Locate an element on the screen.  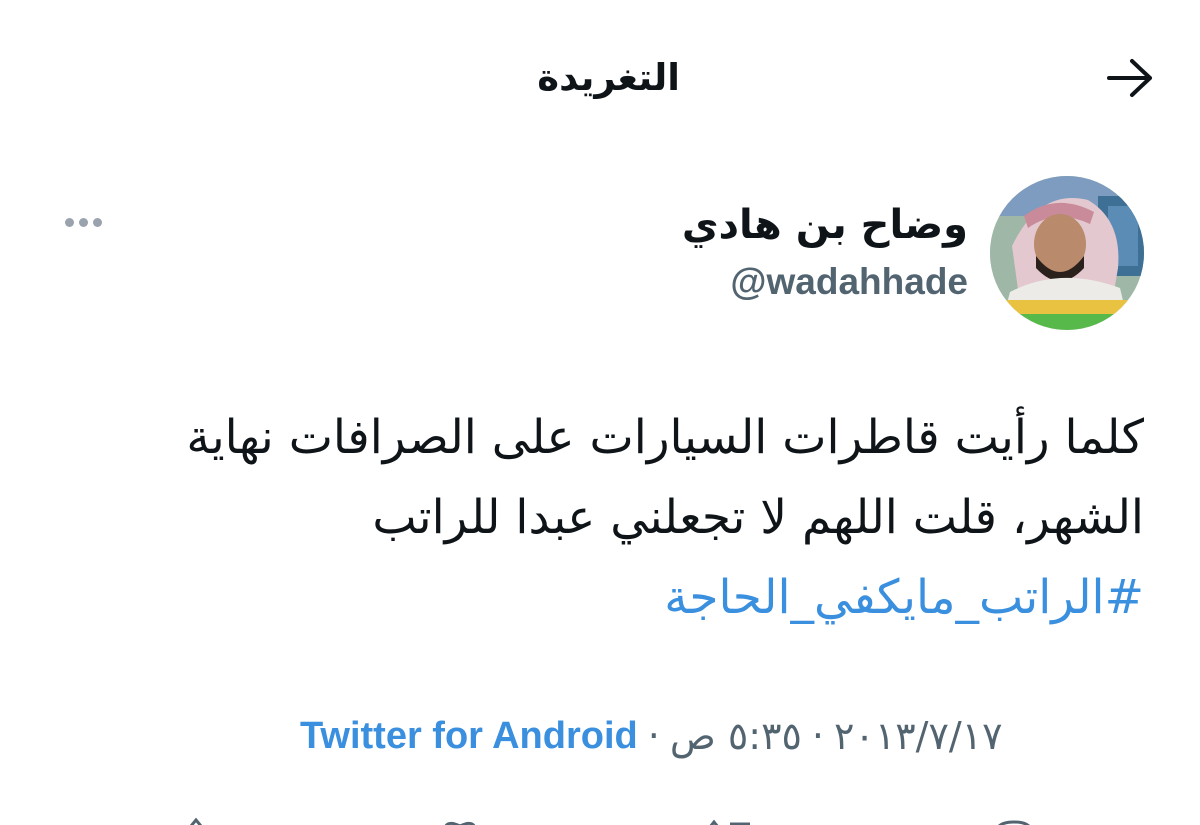
share-icon is located at coordinates (196, 819).